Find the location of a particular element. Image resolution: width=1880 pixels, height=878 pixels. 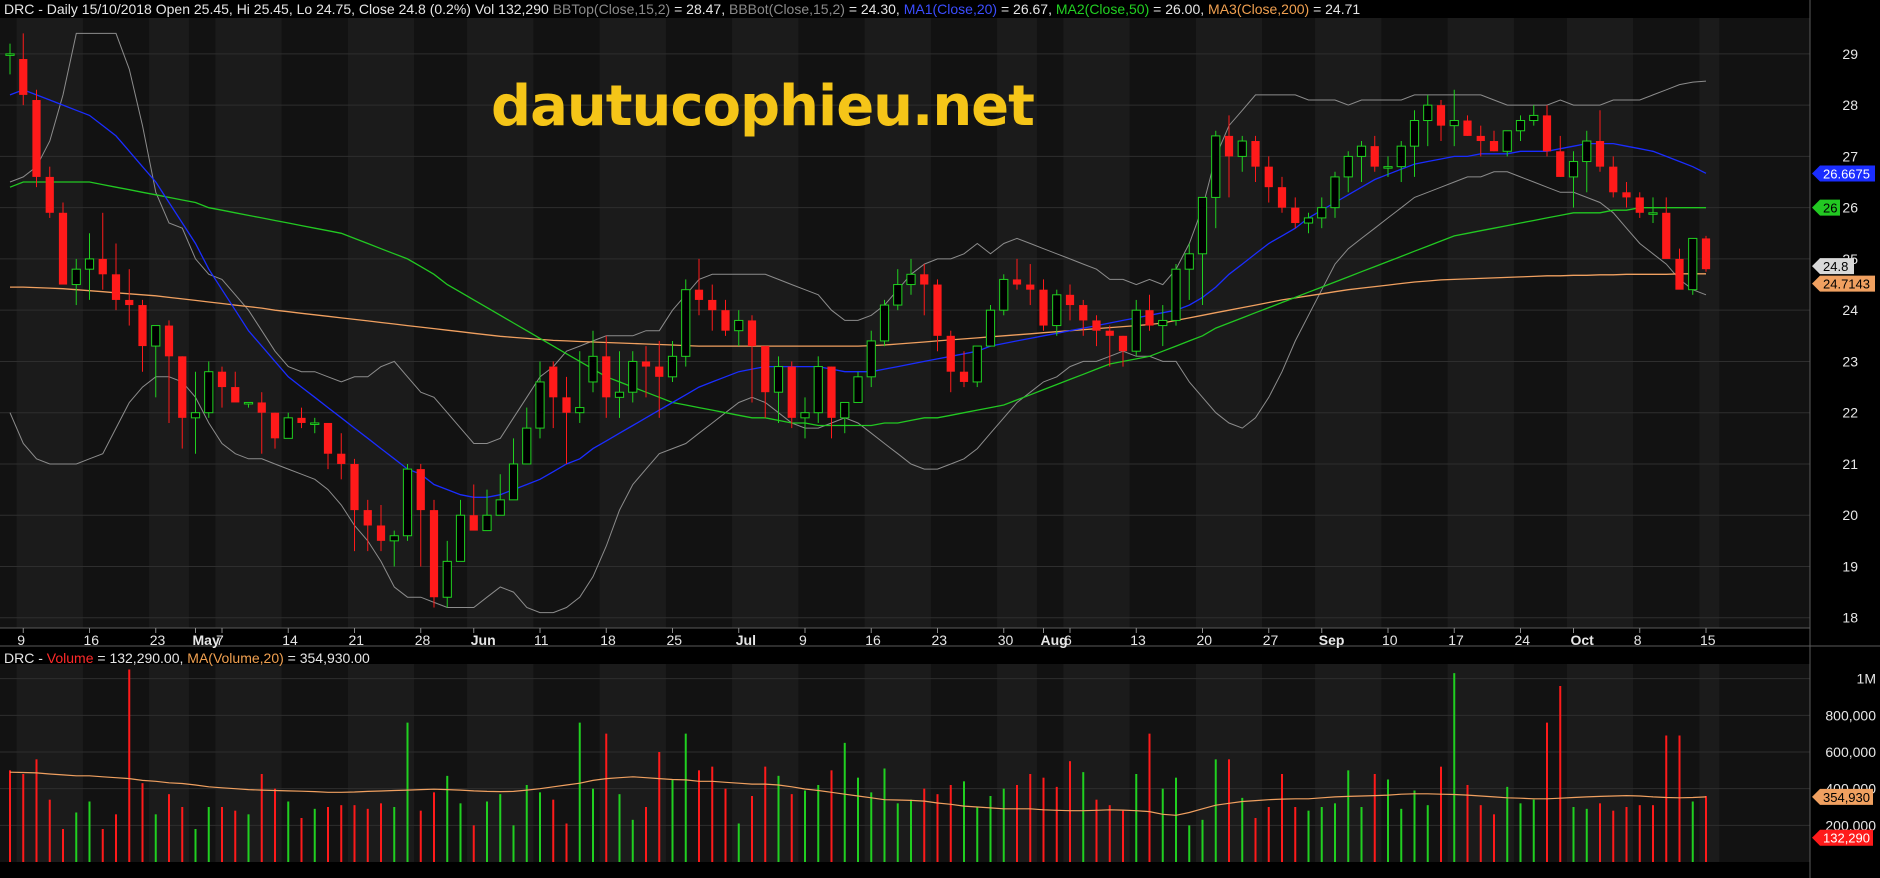

price-tick-label: 20 is located at coordinates (1850, 515).